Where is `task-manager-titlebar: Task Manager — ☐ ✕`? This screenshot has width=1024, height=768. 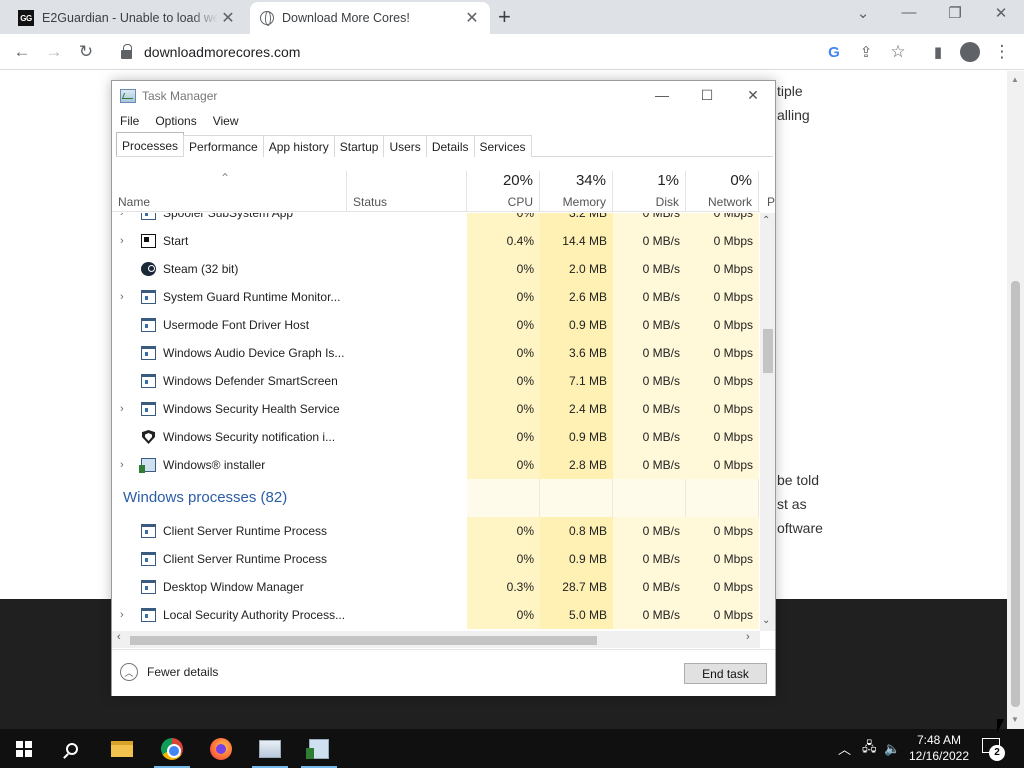
task-manager-titlebar: Task Manager — ☐ ✕ is located at coordinates (443, 96).